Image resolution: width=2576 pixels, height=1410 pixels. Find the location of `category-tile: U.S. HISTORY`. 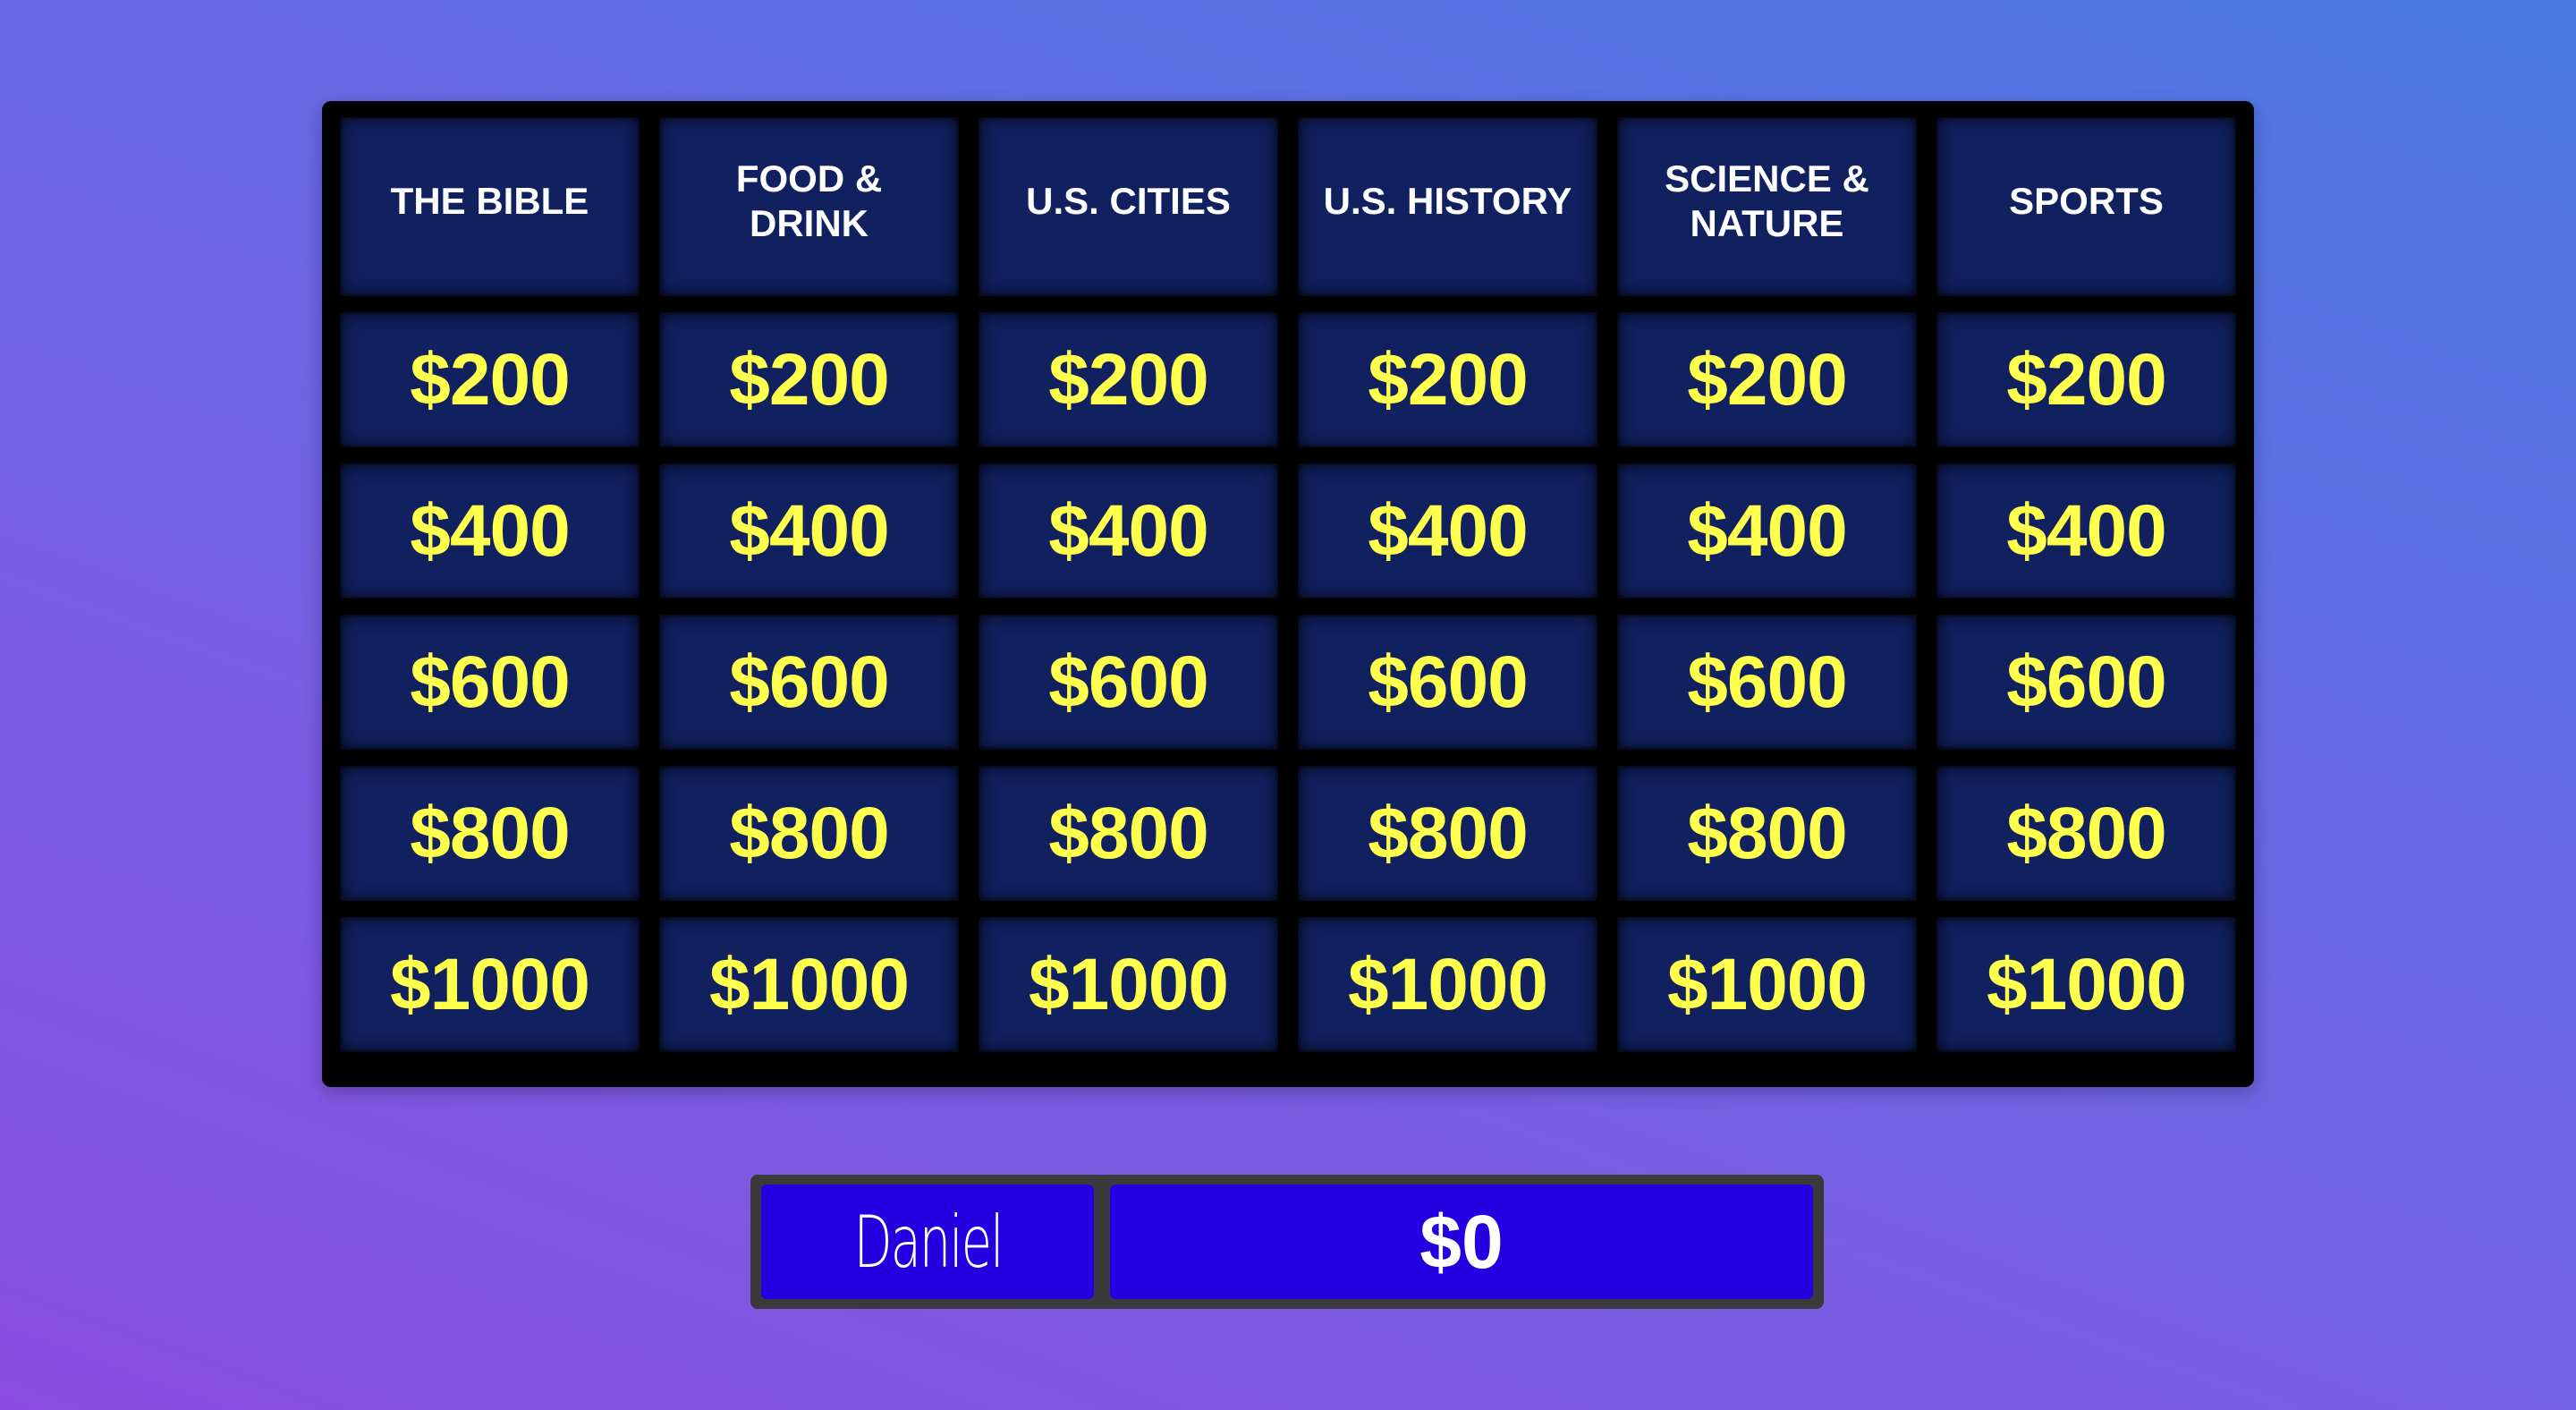

category-tile: U.S. HISTORY is located at coordinates (1447, 206).